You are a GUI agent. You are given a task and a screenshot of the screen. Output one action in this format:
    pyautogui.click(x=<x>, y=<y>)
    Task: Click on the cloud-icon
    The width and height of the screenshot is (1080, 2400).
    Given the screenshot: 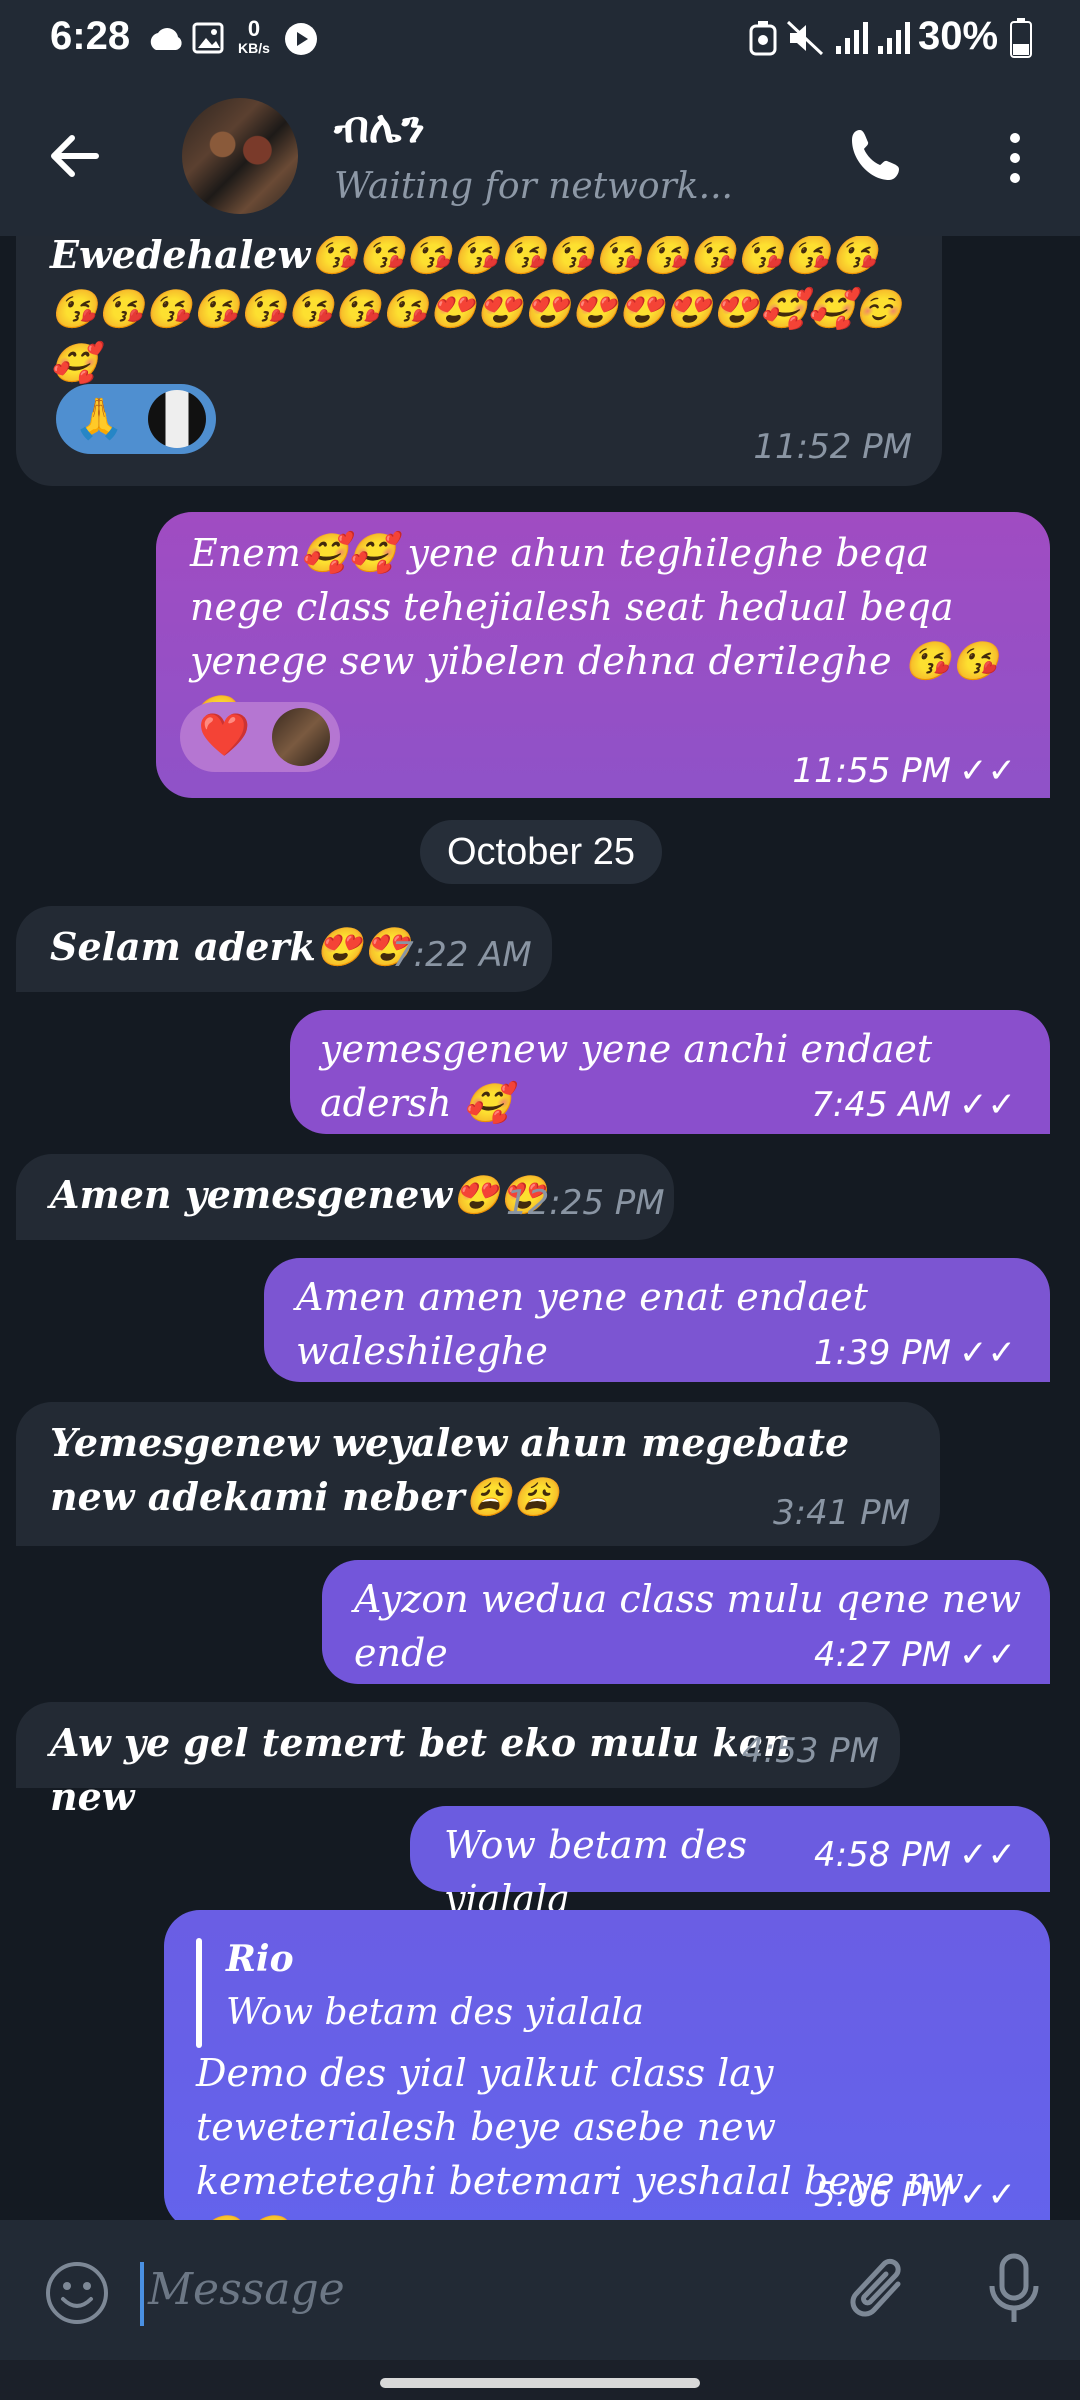 What is the action you would take?
    pyautogui.click(x=166, y=39)
    